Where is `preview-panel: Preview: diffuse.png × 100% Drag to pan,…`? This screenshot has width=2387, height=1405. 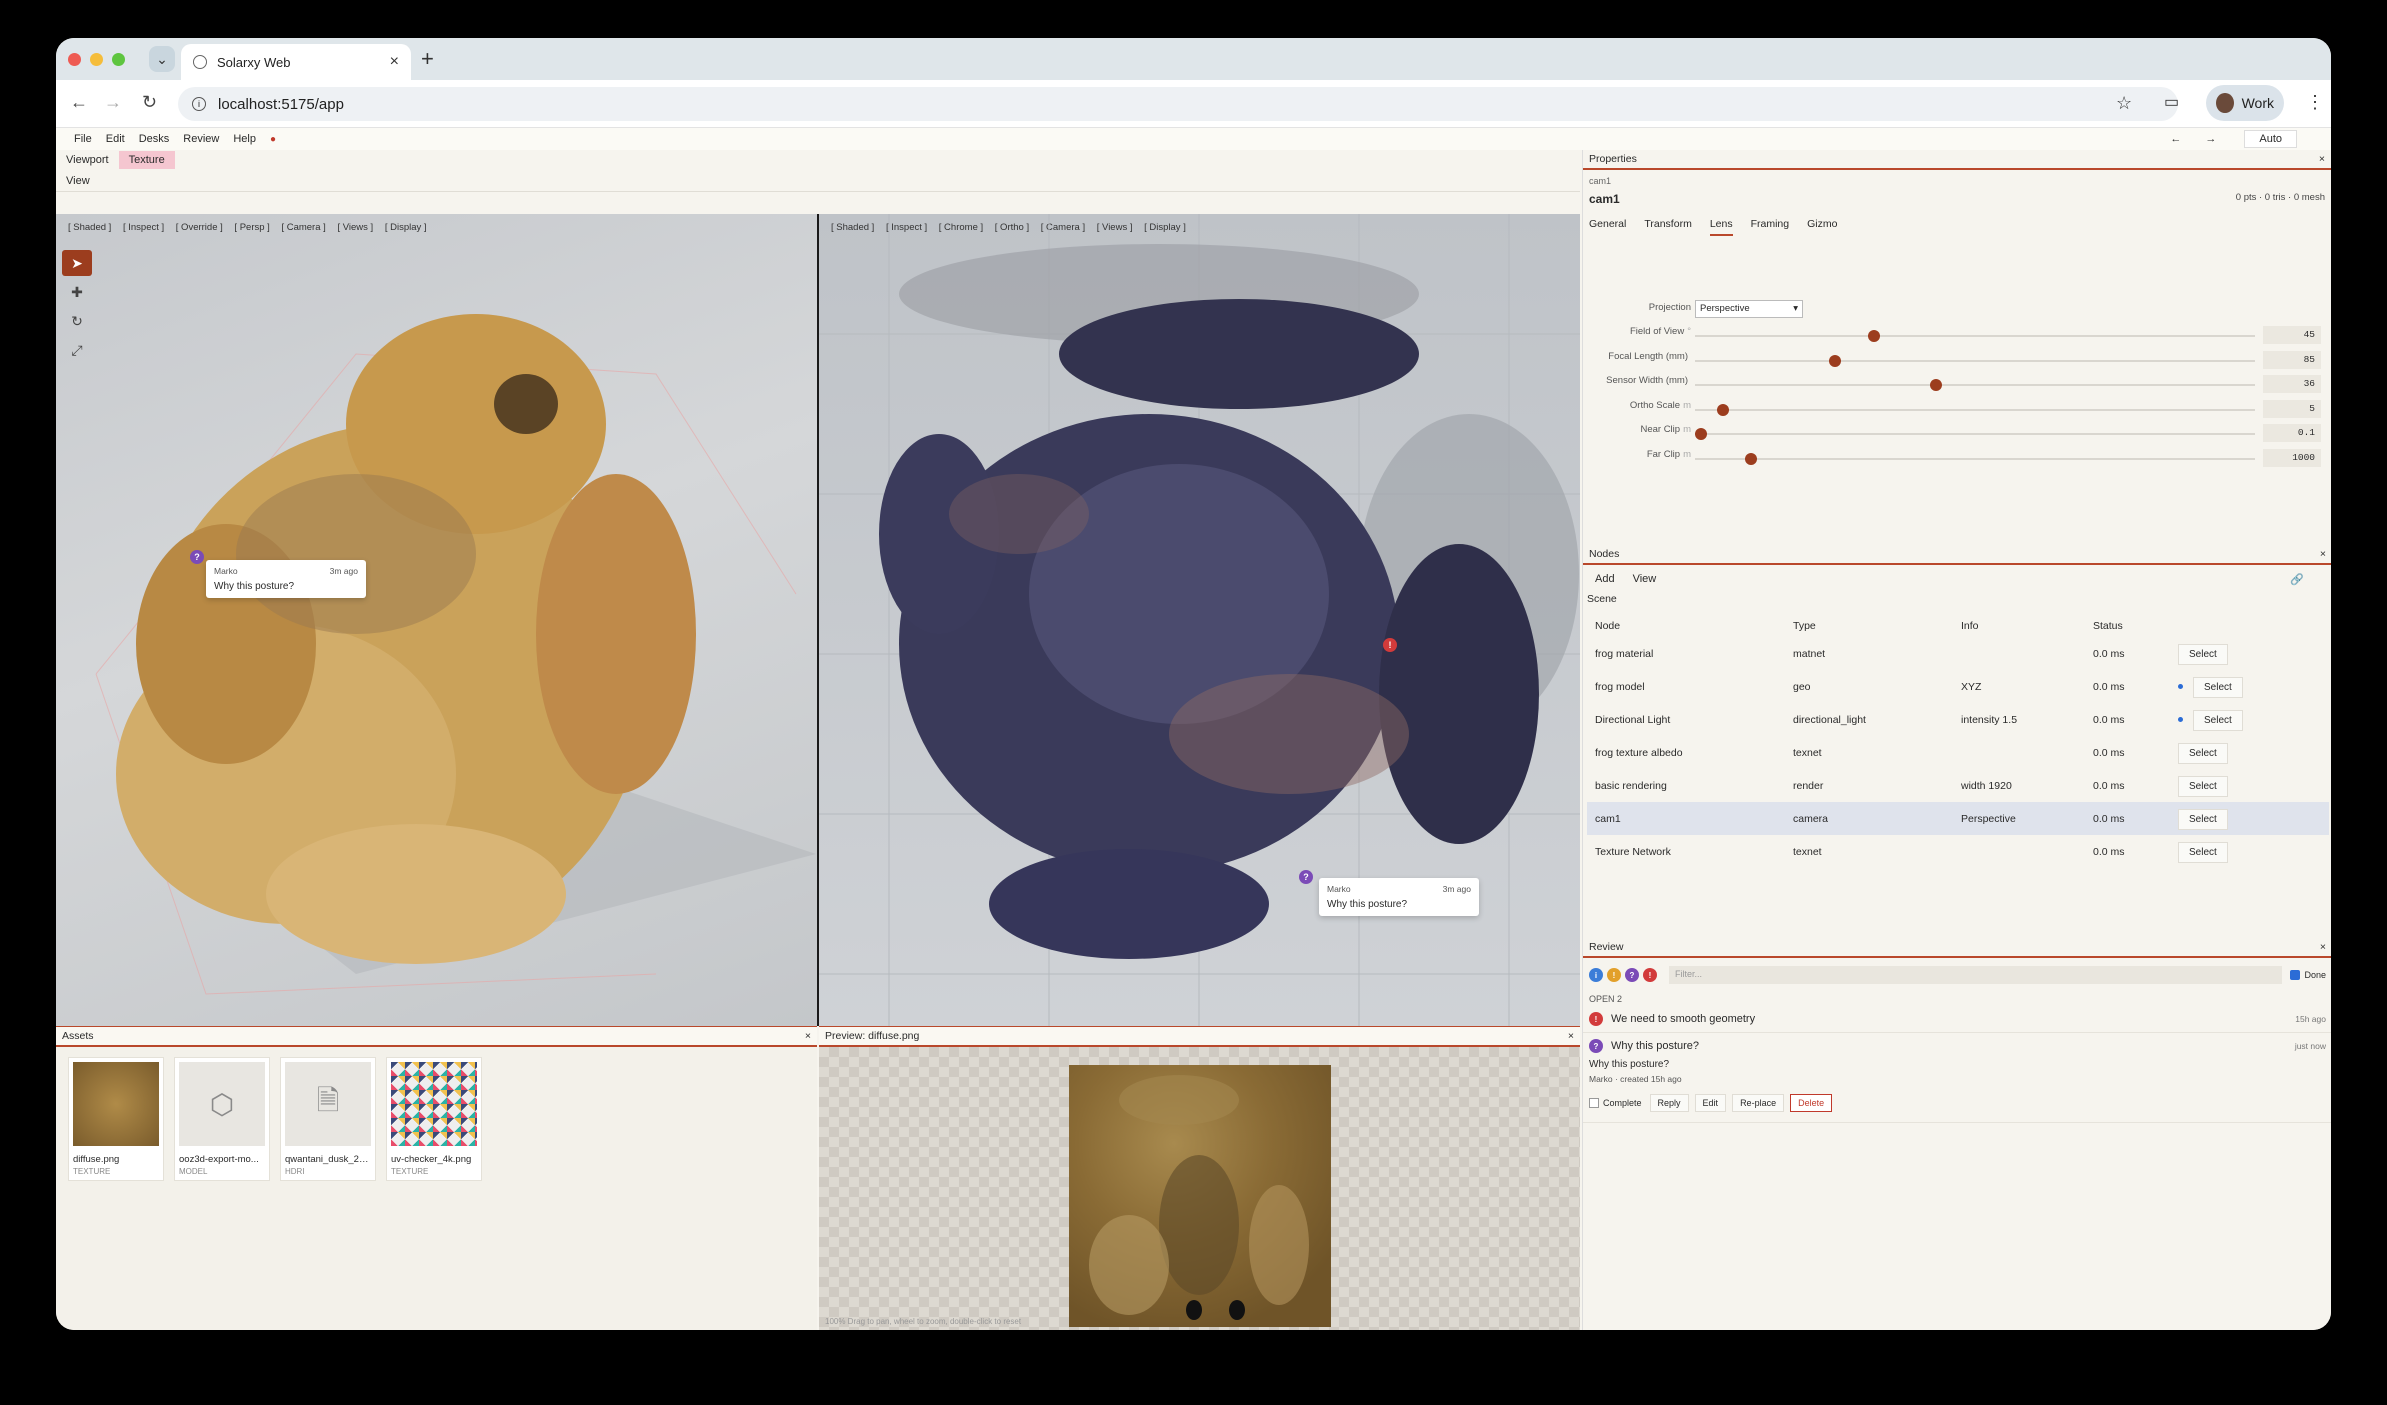 preview-panel: Preview: diffuse.png × 100% Drag to pan,… is located at coordinates (1199, 1178).